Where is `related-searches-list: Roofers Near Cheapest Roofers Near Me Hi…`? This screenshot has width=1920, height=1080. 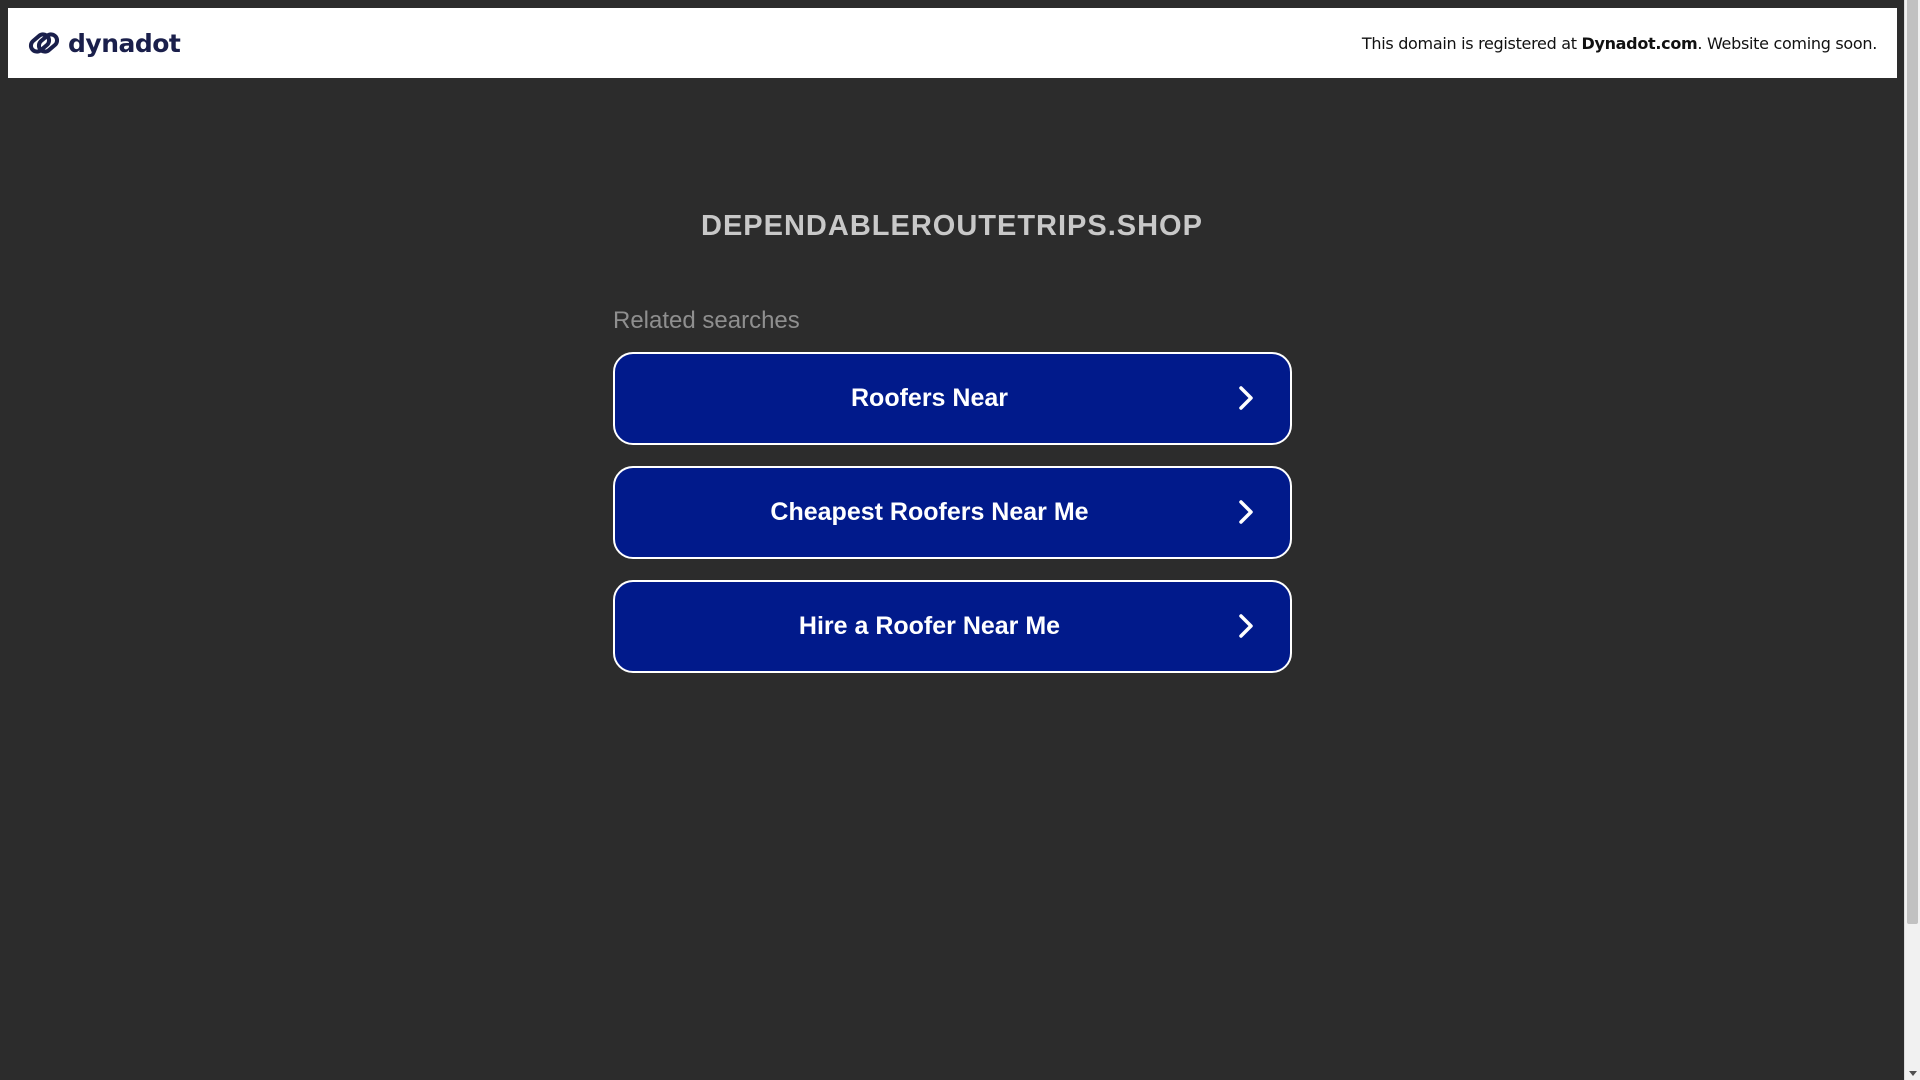 related-searches-list: Roofers Near Cheapest Roofers Near Me Hi… is located at coordinates (952, 523).